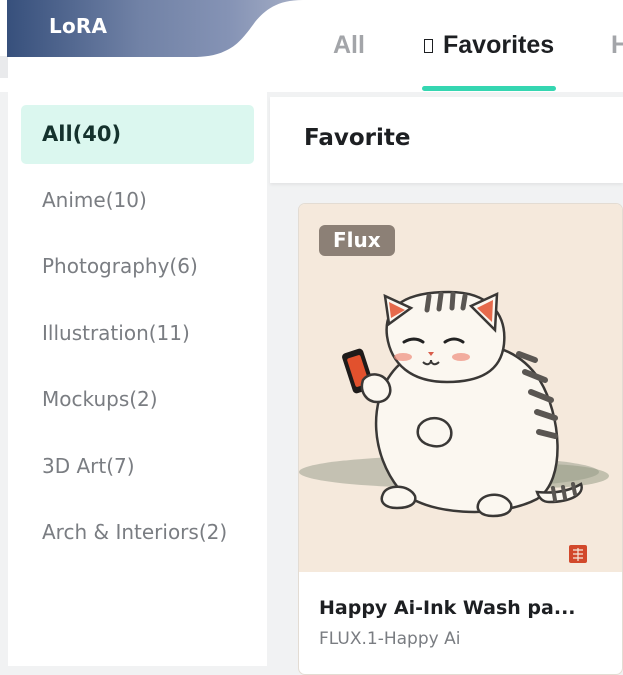  I want to click on favorites-icon, so click(428, 46).